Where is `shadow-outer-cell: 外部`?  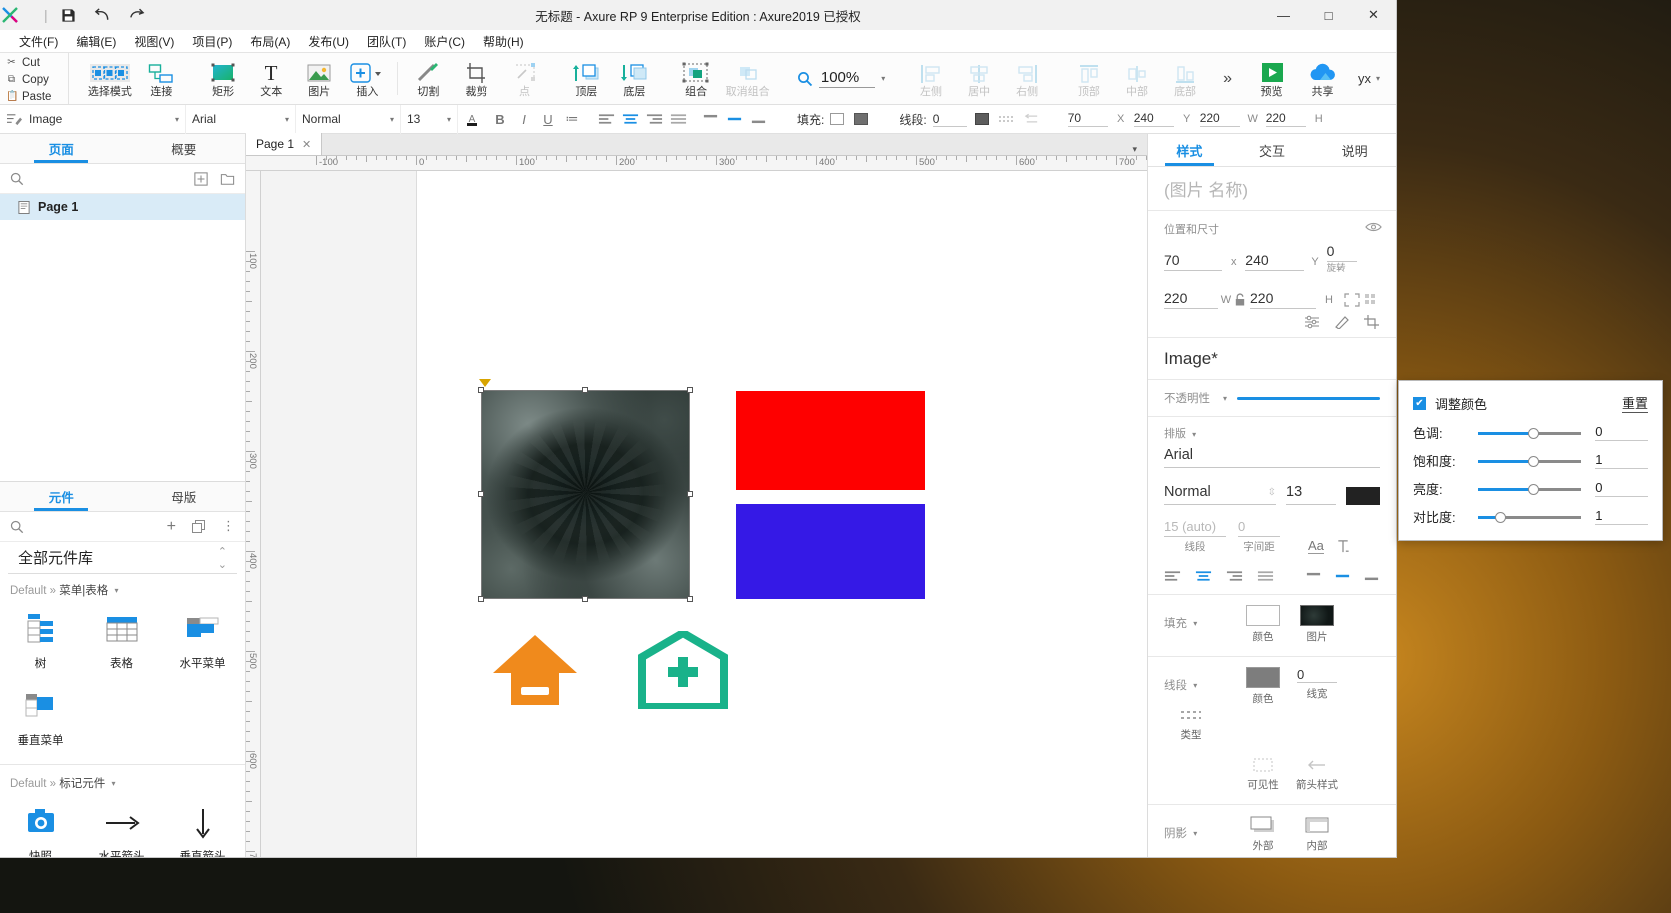
shadow-outer-cell: 外部 is located at coordinates (1263, 834).